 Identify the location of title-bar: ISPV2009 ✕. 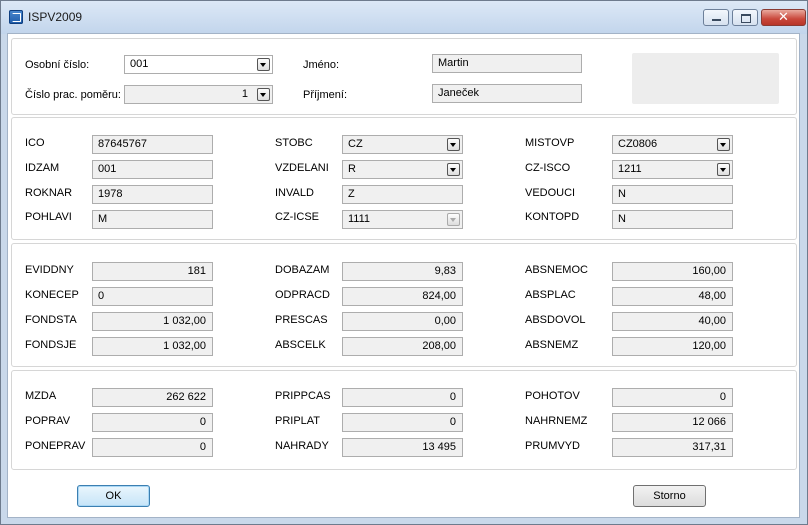
(404, 17).